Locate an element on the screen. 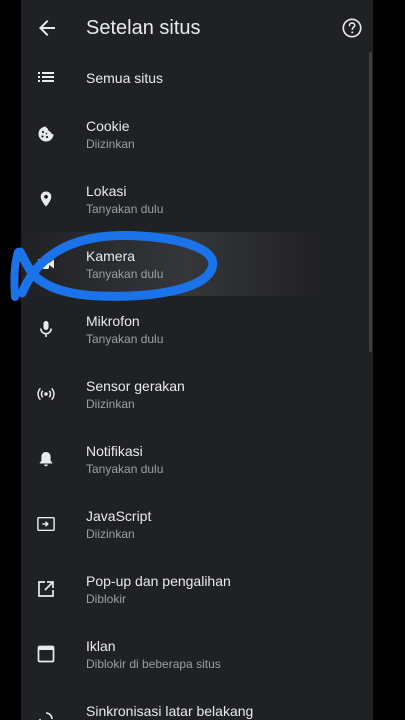 This screenshot has width=405, height=720. list-icon is located at coordinates (46, 77).